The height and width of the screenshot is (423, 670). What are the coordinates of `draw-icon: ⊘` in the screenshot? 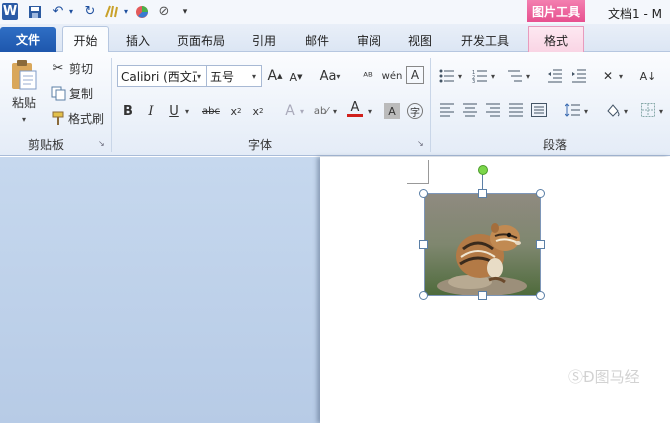 It's located at (164, 11).